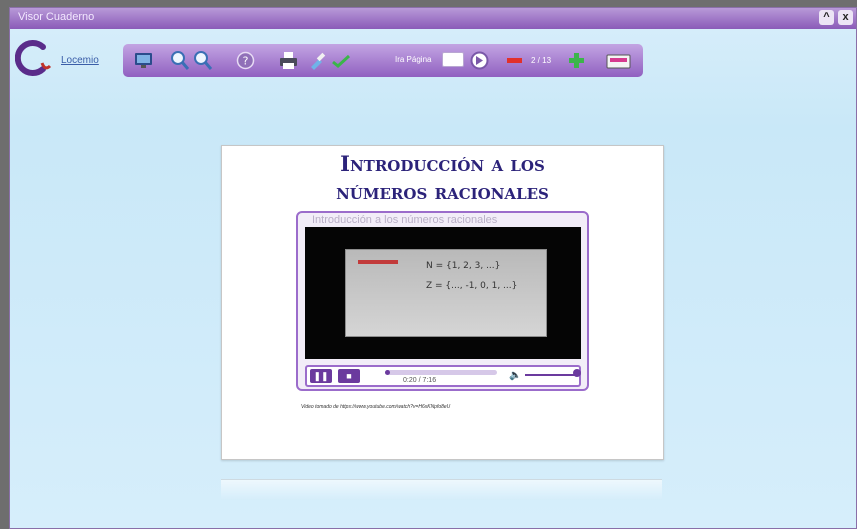 Image resolution: width=857 pixels, height=529 pixels. I want to click on page-reflection, so click(441, 489).